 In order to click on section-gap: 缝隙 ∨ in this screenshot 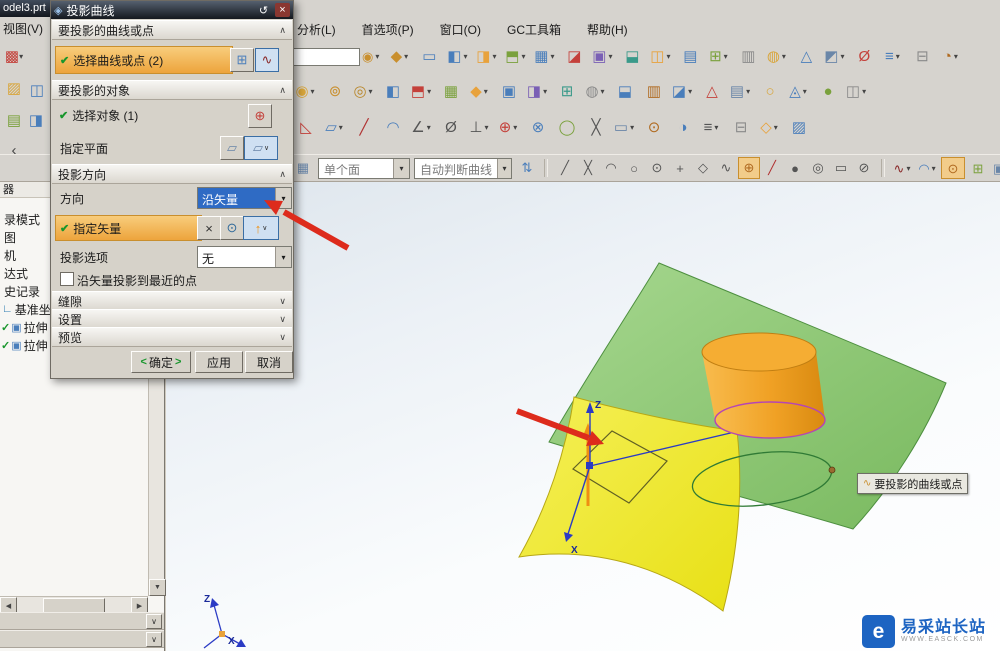, I will do `click(172, 301)`.